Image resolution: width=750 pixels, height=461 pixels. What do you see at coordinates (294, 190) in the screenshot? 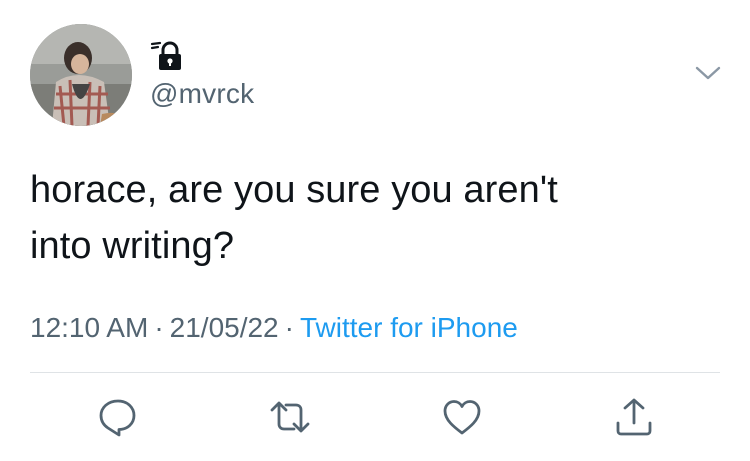
I see `tweet-text-line: horace, are you sure you aren't` at bounding box center [294, 190].